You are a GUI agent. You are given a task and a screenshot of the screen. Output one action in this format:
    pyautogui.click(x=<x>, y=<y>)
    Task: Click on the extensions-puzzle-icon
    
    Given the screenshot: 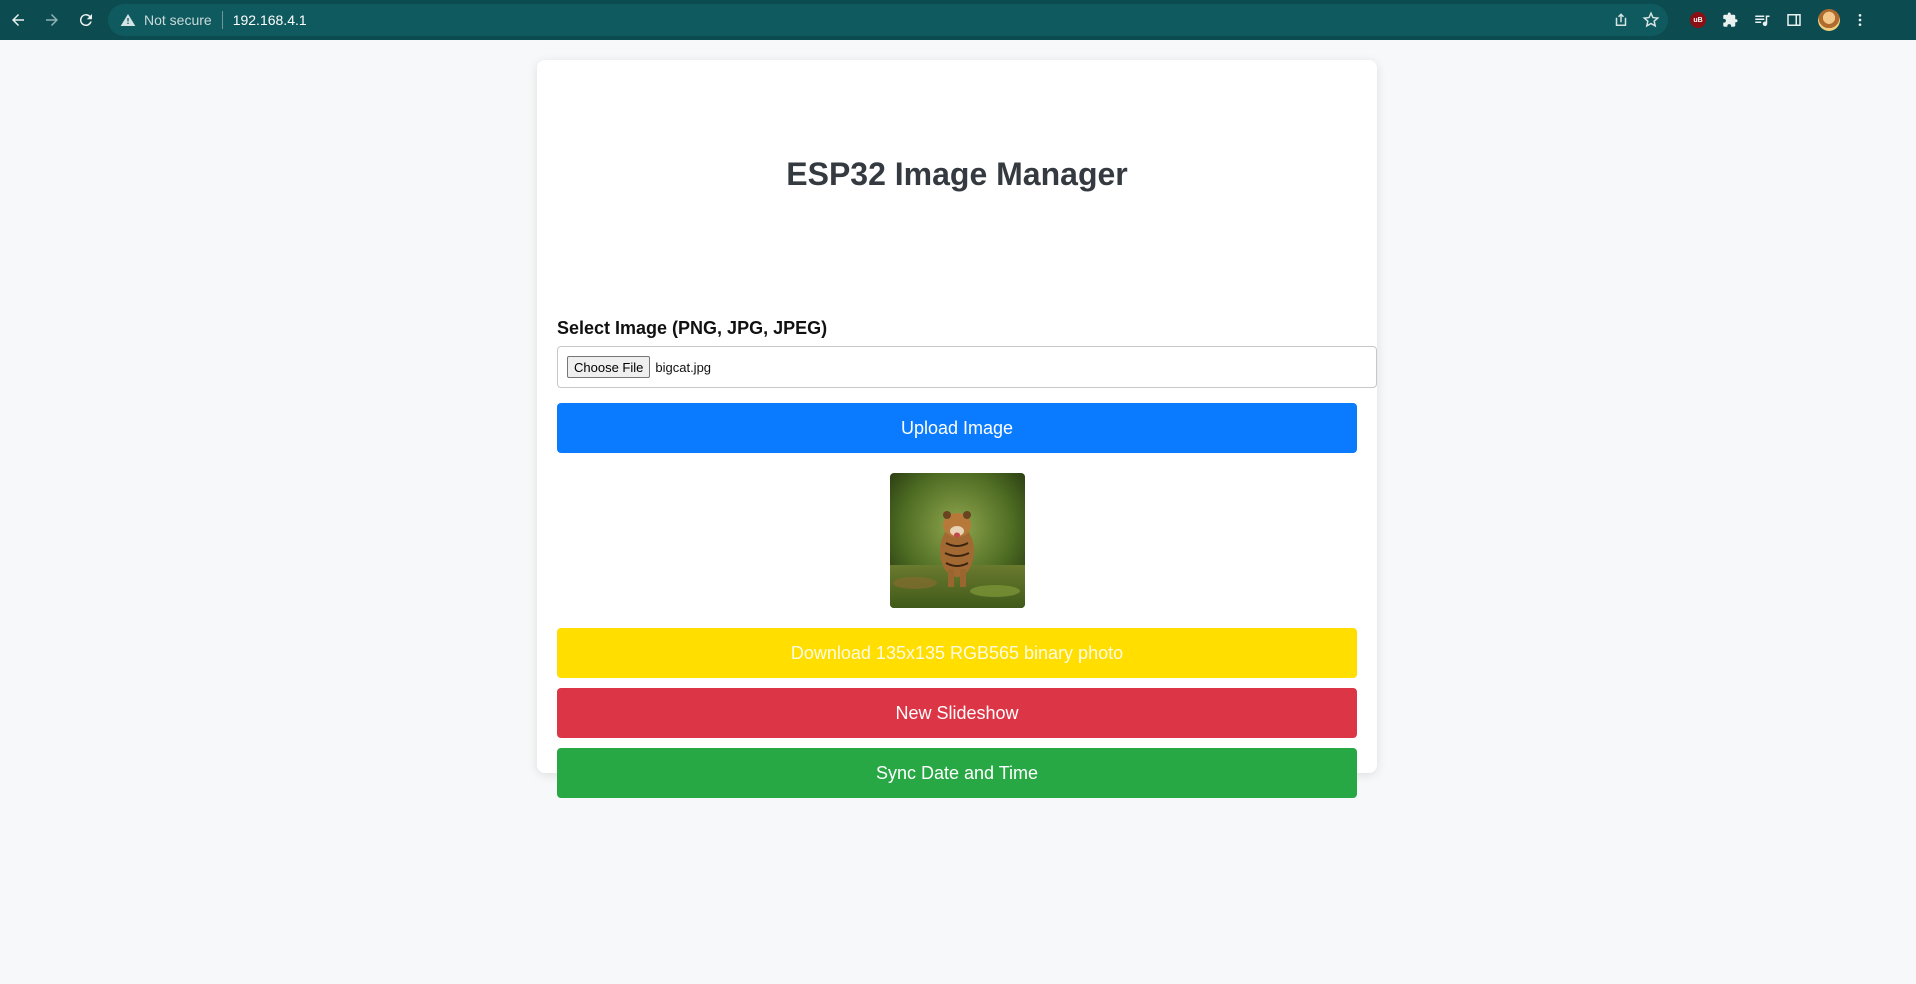 What is the action you would take?
    pyautogui.click(x=1730, y=20)
    